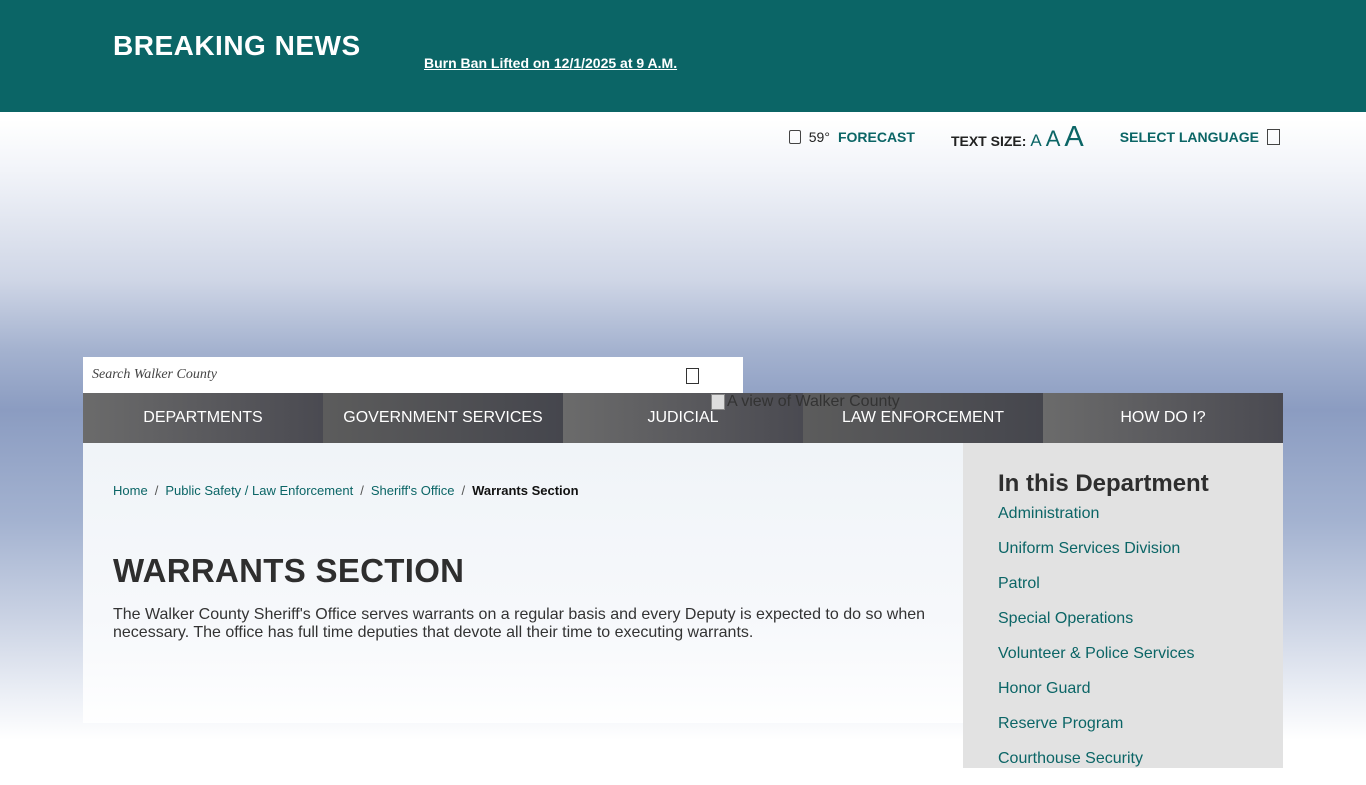 This screenshot has width=1366, height=785. What do you see at coordinates (130, 490) in the screenshot?
I see `breadcrumb-home: Home` at bounding box center [130, 490].